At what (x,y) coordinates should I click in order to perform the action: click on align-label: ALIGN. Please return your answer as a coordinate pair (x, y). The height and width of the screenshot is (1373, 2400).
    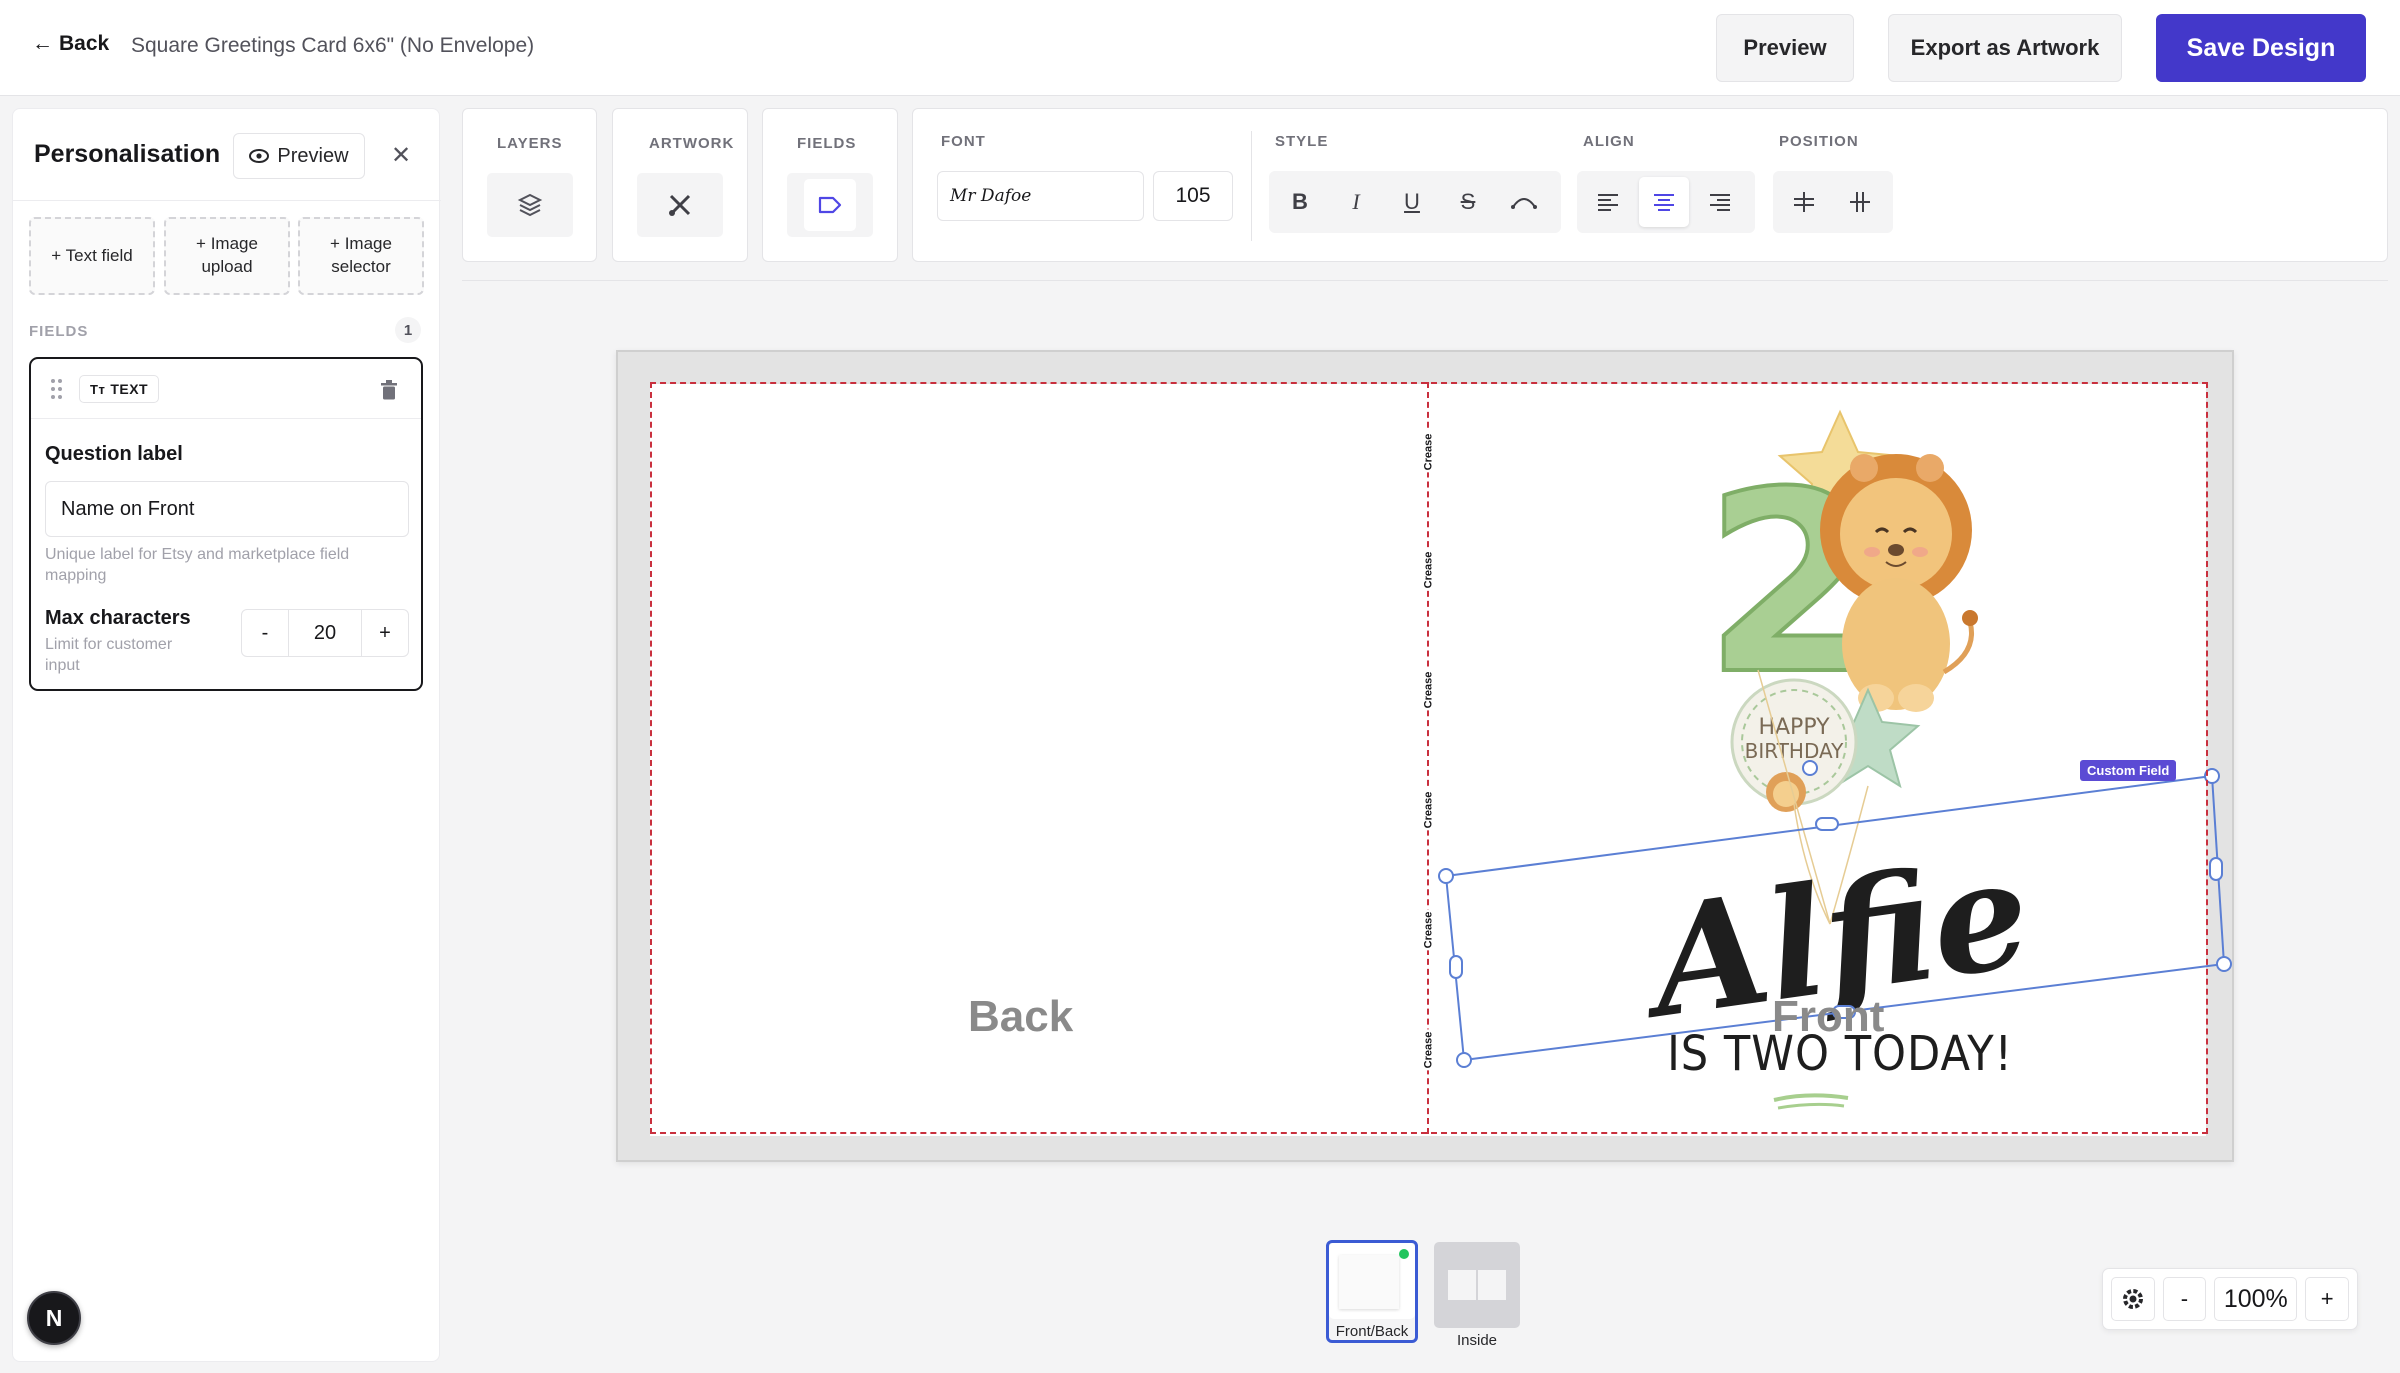
    Looking at the image, I should click on (1609, 141).